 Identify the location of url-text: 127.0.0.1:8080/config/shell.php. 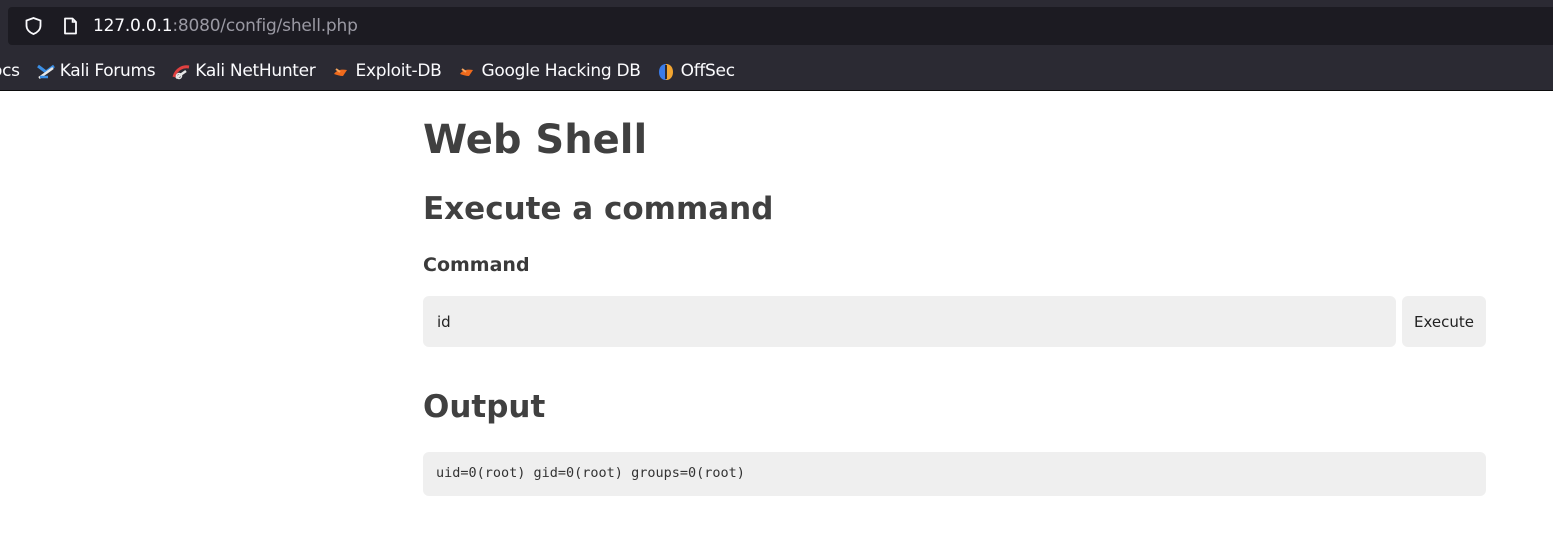
(225, 26).